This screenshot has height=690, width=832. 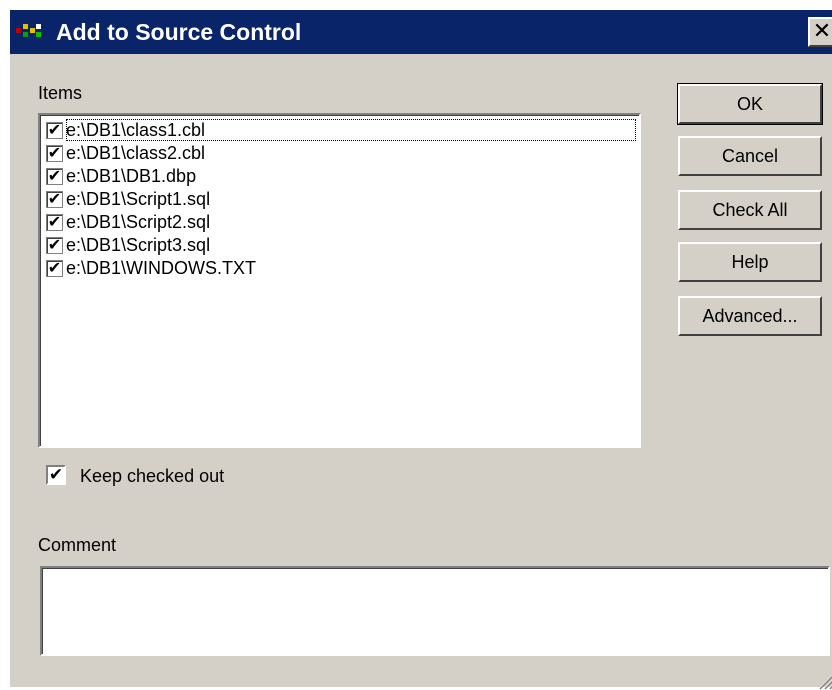 I want to click on resize-grip-icon, so click(x=824, y=681).